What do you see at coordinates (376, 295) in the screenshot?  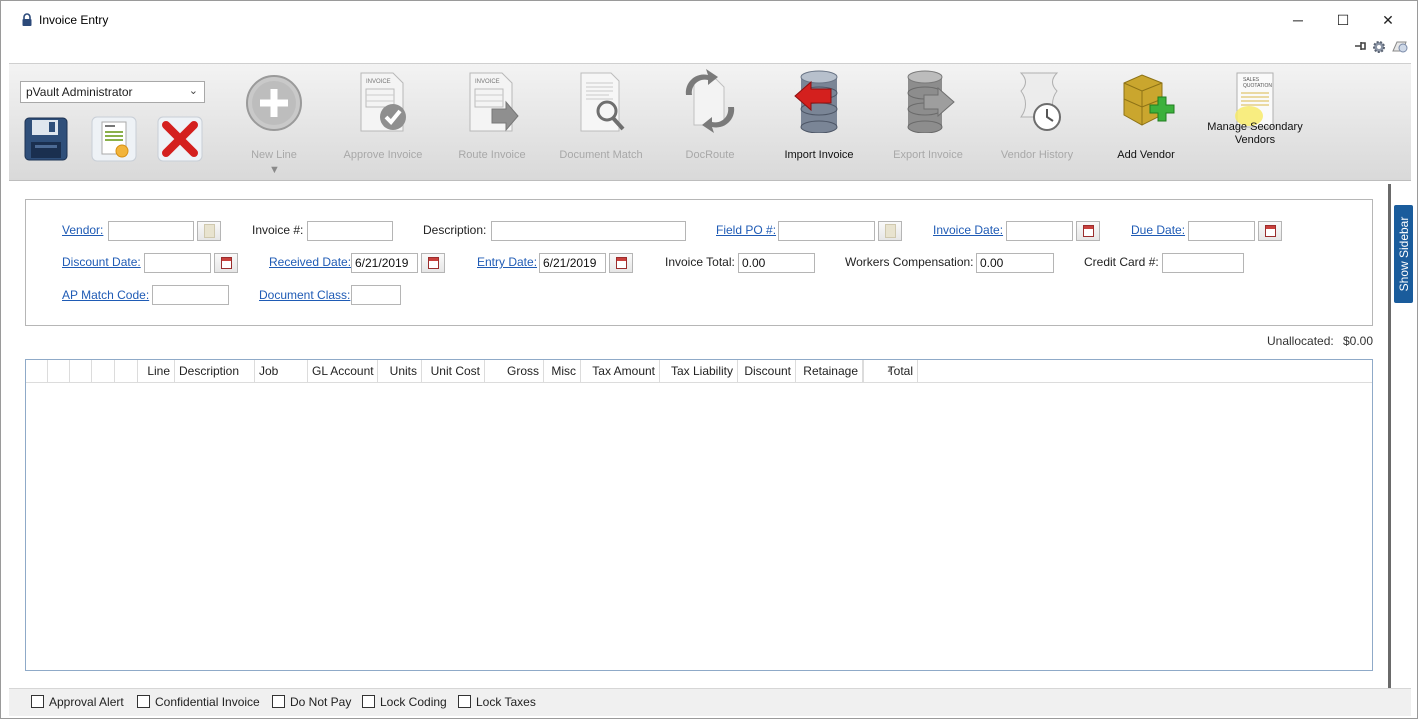 I see `document-class-input` at bounding box center [376, 295].